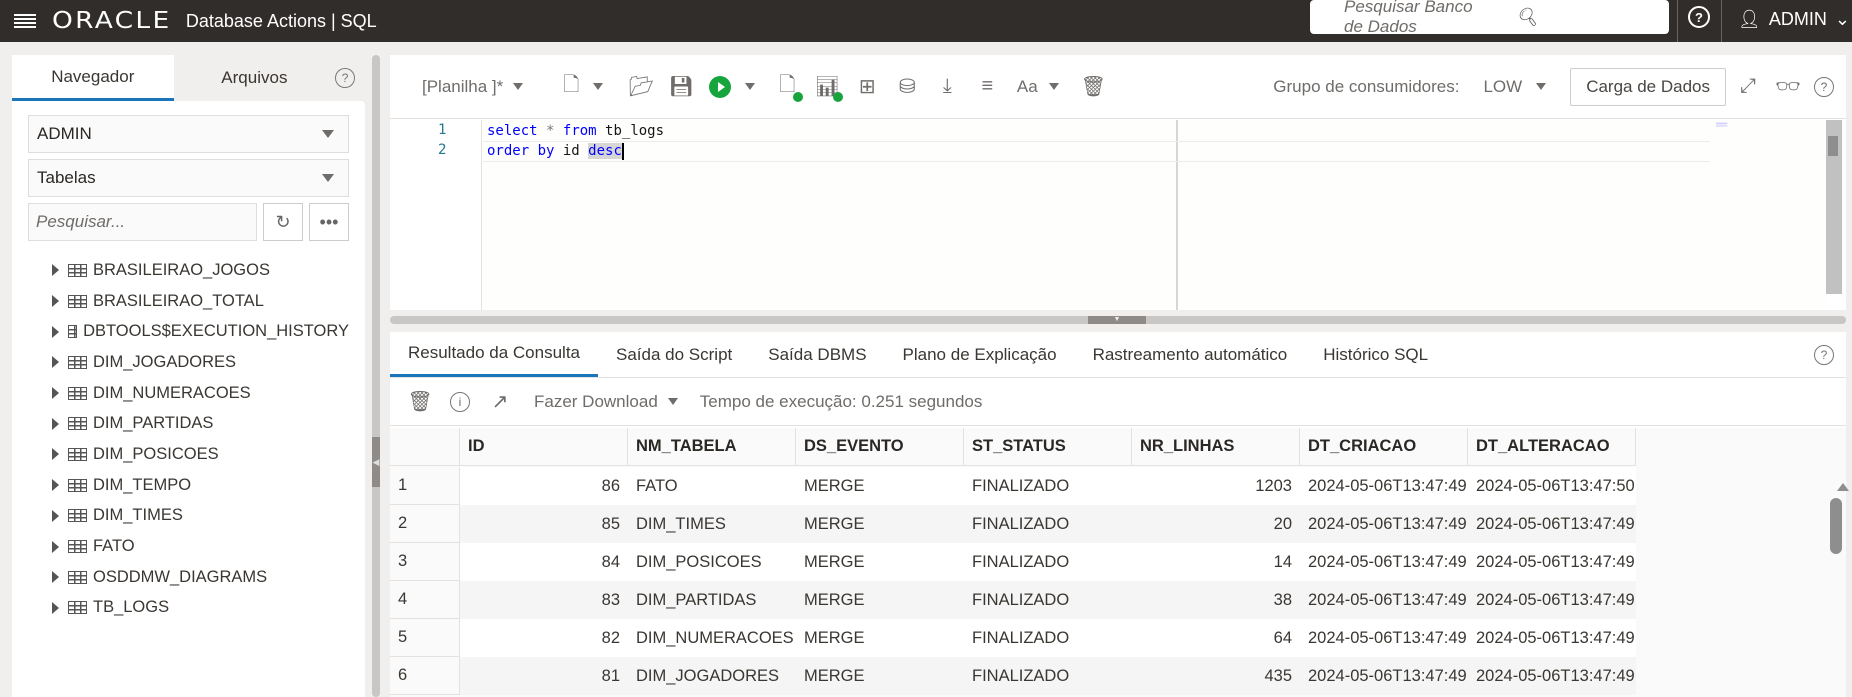 The height and width of the screenshot is (697, 1852). Describe the element at coordinates (1552, 486) in the screenshot. I see `table-cell: 2024-05-06T13:47:50.` at that location.